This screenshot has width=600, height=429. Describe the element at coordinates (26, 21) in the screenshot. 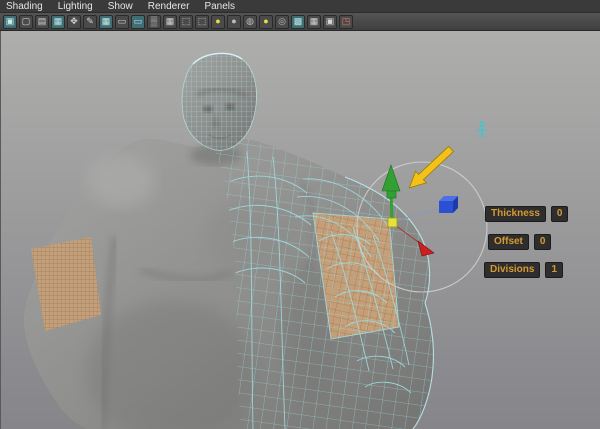

I see `lock-camera-icon: ▢` at that location.